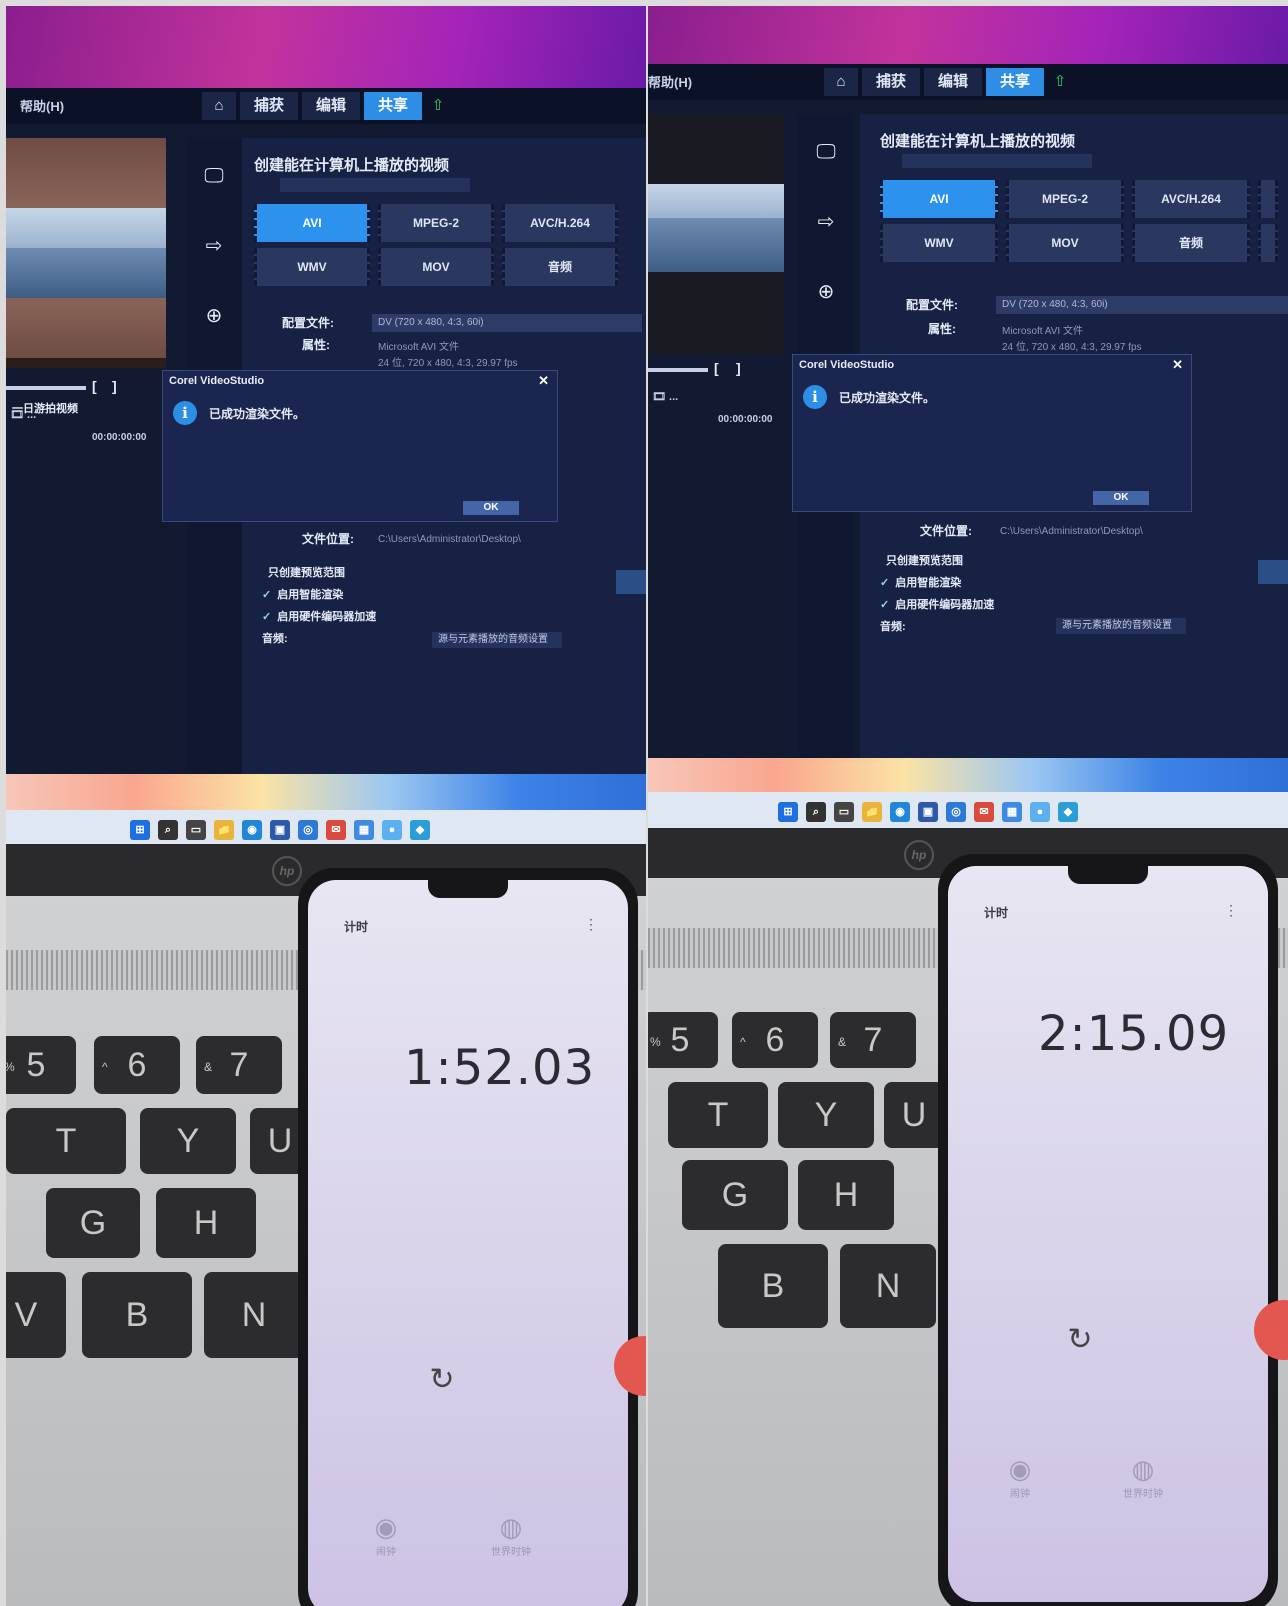 The width and height of the screenshot is (1288, 1606). What do you see at coordinates (745, 419) in the screenshot?
I see `timecode: 00:00:00:00` at bounding box center [745, 419].